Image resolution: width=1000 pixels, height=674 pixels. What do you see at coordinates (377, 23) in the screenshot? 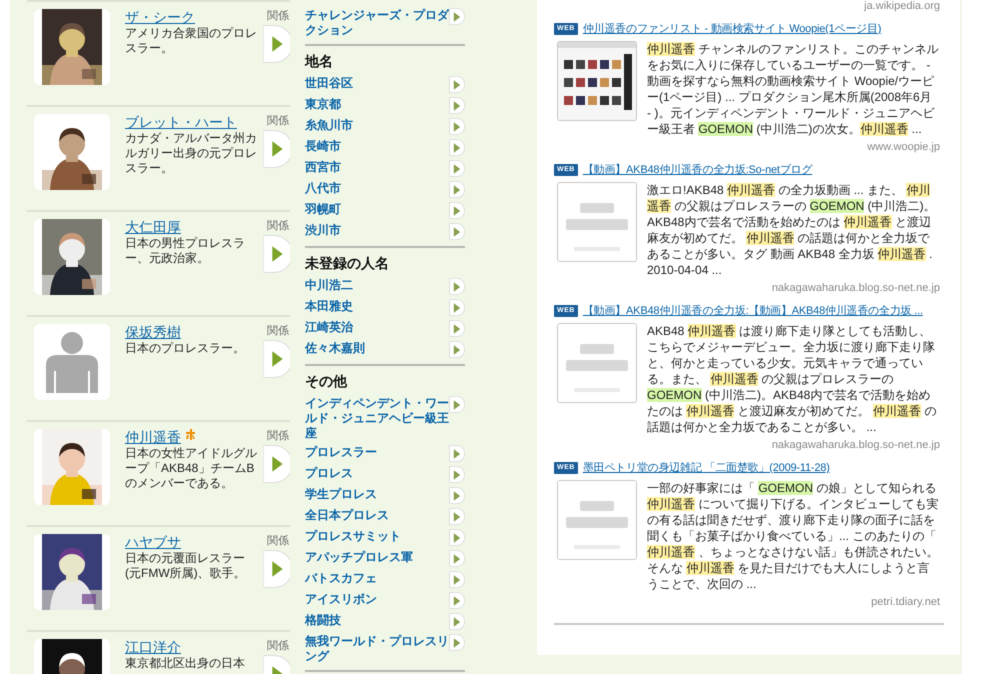
I see `category-link: チャレンジャーズ・プロダクション` at bounding box center [377, 23].